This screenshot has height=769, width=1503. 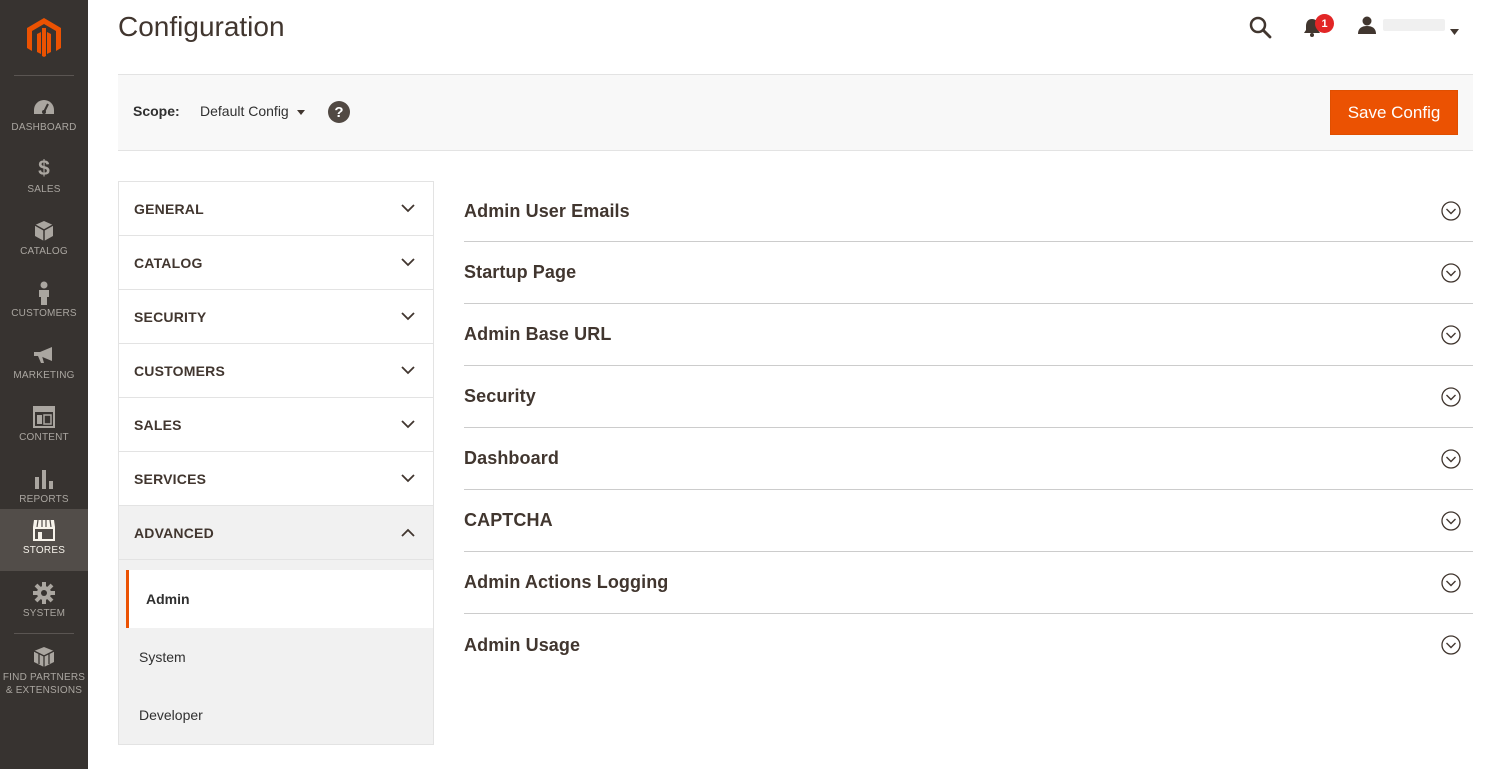 I want to click on page-title: Configuration, so click(x=201, y=26).